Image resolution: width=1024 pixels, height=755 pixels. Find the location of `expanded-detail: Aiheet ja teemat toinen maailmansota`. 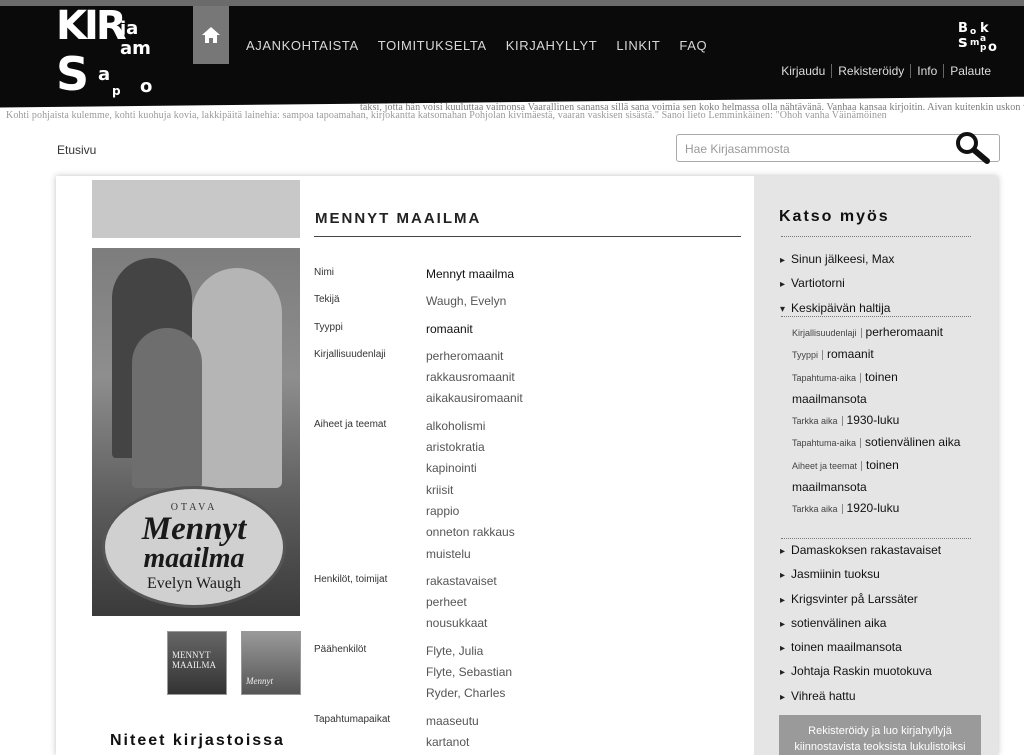

expanded-detail: Aiheet ja teemat toinen maailmansota is located at coordinates (882, 477).